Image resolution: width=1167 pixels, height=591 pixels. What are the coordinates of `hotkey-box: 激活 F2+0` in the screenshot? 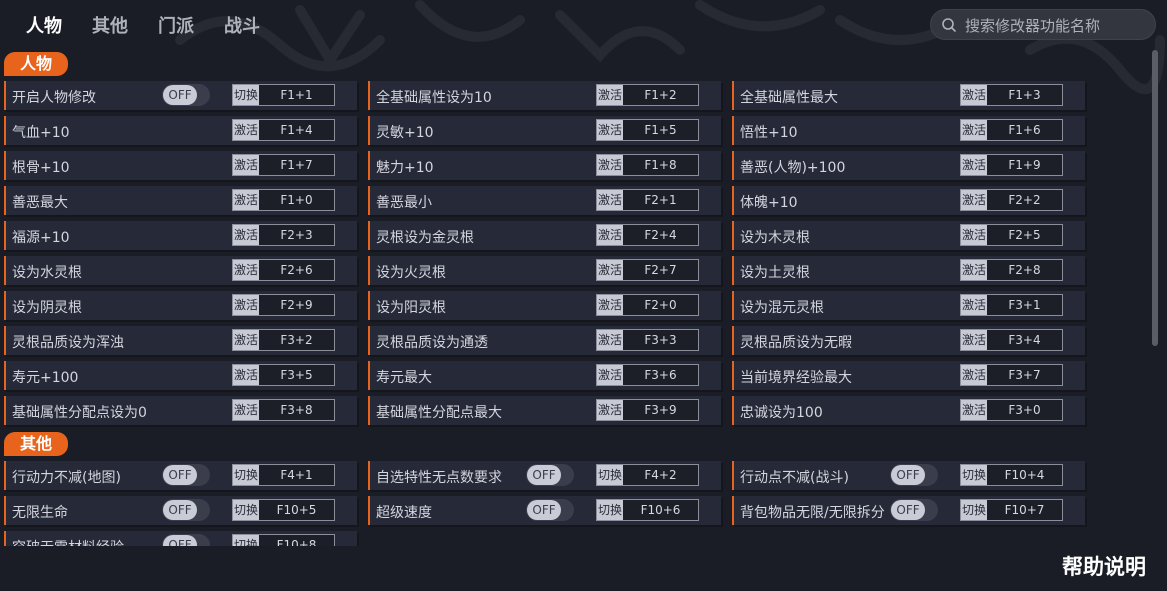 It's located at (647, 305).